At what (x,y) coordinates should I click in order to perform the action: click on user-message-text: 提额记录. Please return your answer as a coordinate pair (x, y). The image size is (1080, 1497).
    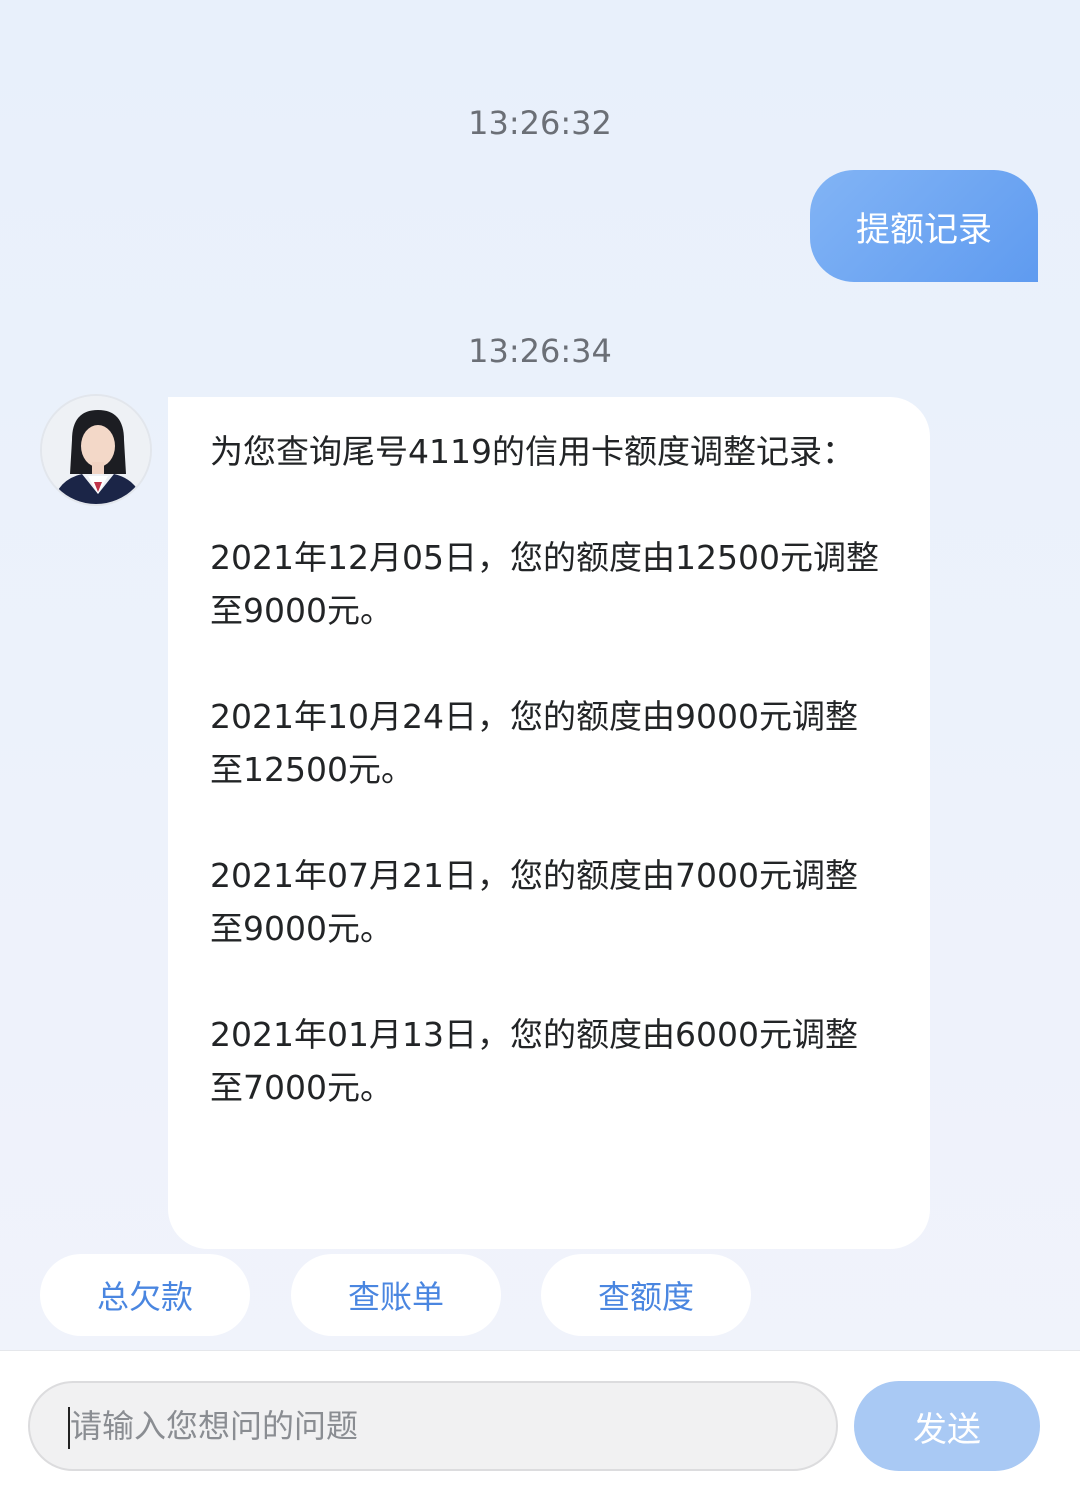
    Looking at the image, I should click on (924, 229).